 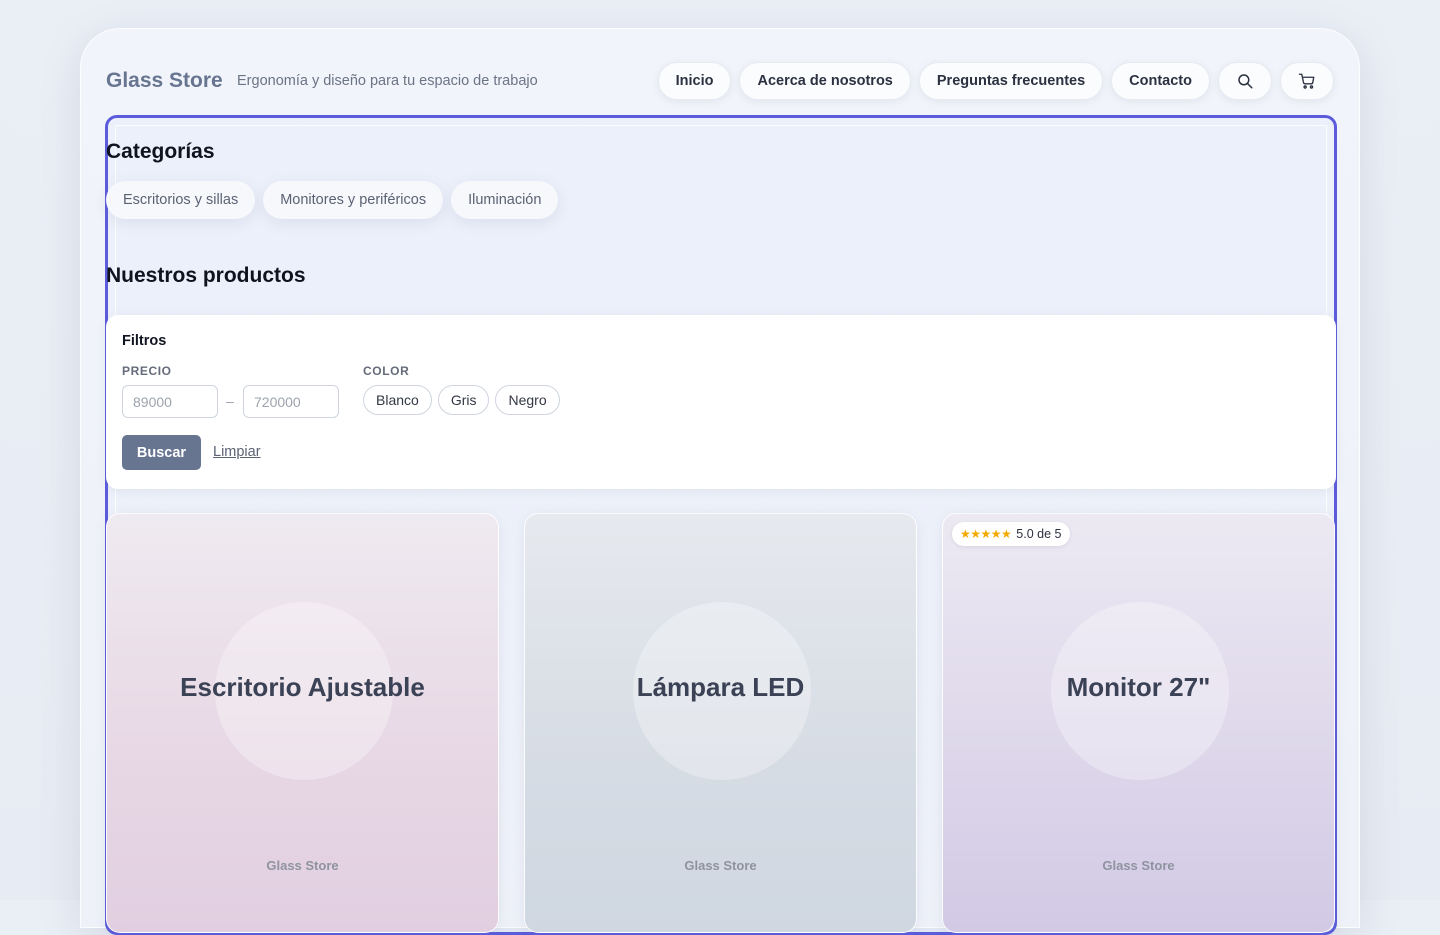 I want to click on star-icon: ★★★★★, so click(x=986, y=534).